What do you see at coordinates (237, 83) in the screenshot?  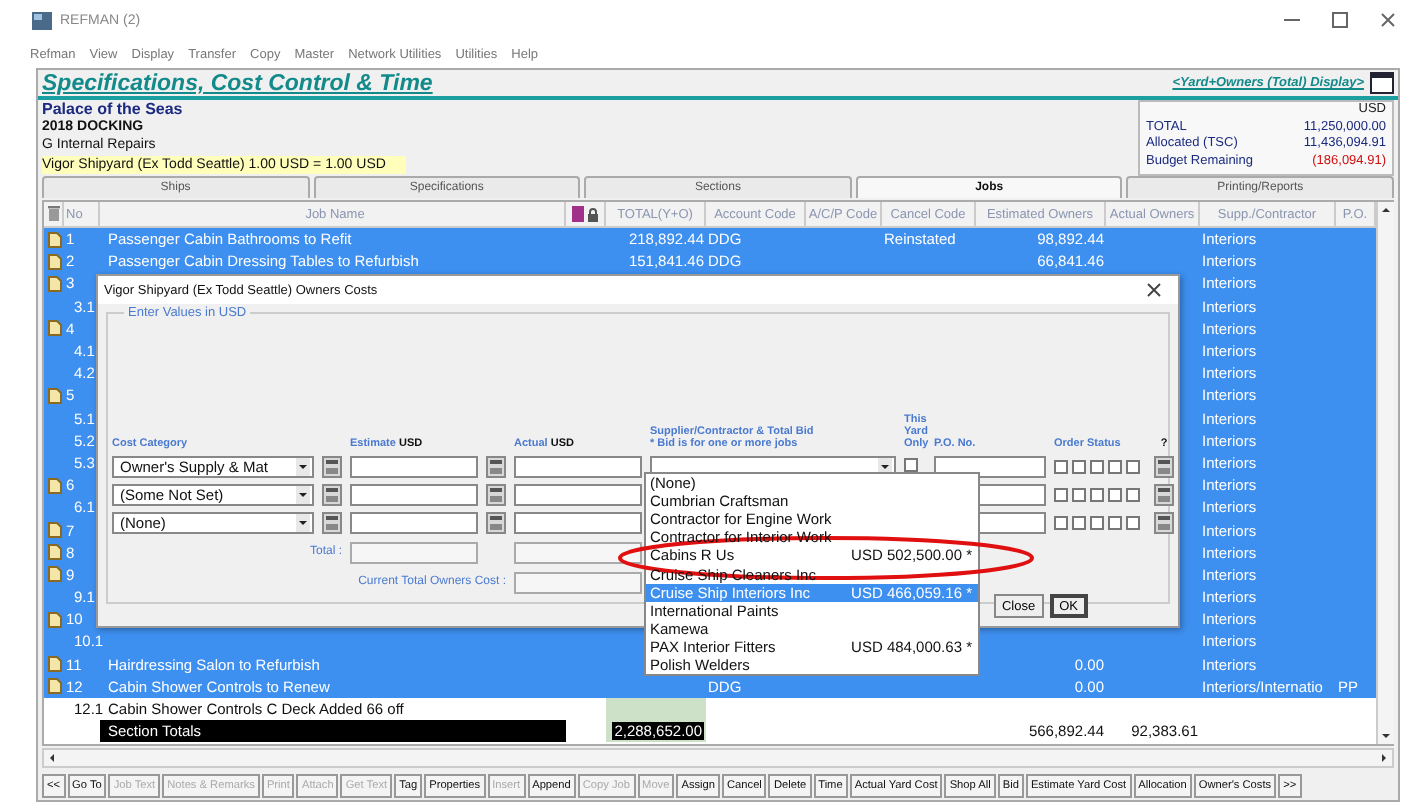 I see `page-title: Specifications, Cost Control & Time` at bounding box center [237, 83].